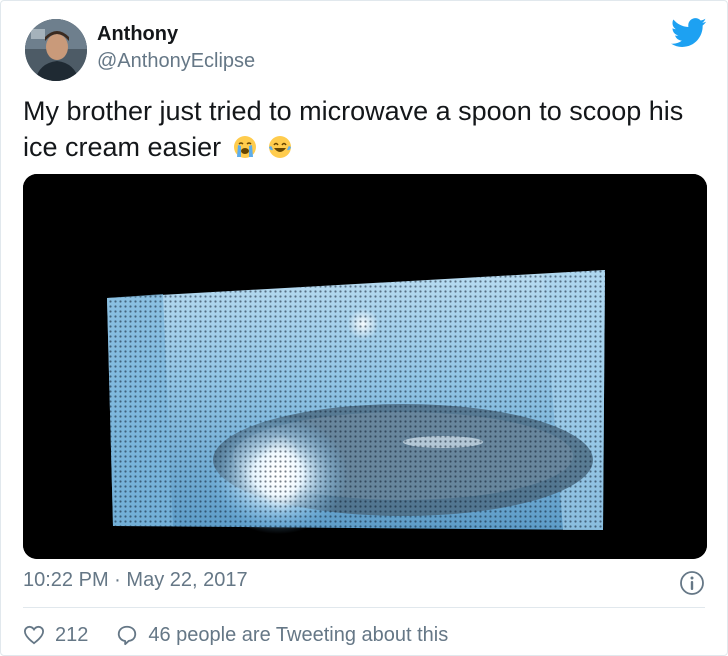  Describe the element at coordinates (66, 580) in the screenshot. I see `tweet-time: 10:22 PM` at that location.